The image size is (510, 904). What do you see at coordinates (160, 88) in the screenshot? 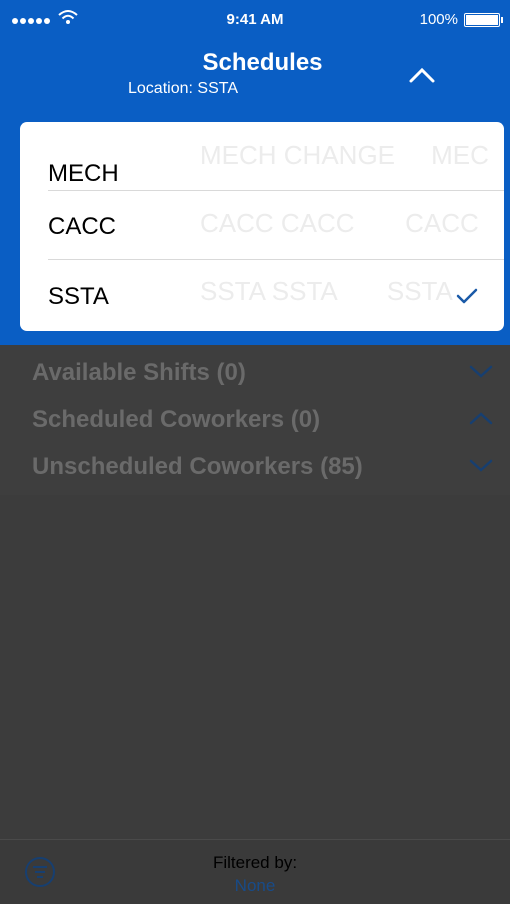
I see `location-label: Location:` at bounding box center [160, 88].